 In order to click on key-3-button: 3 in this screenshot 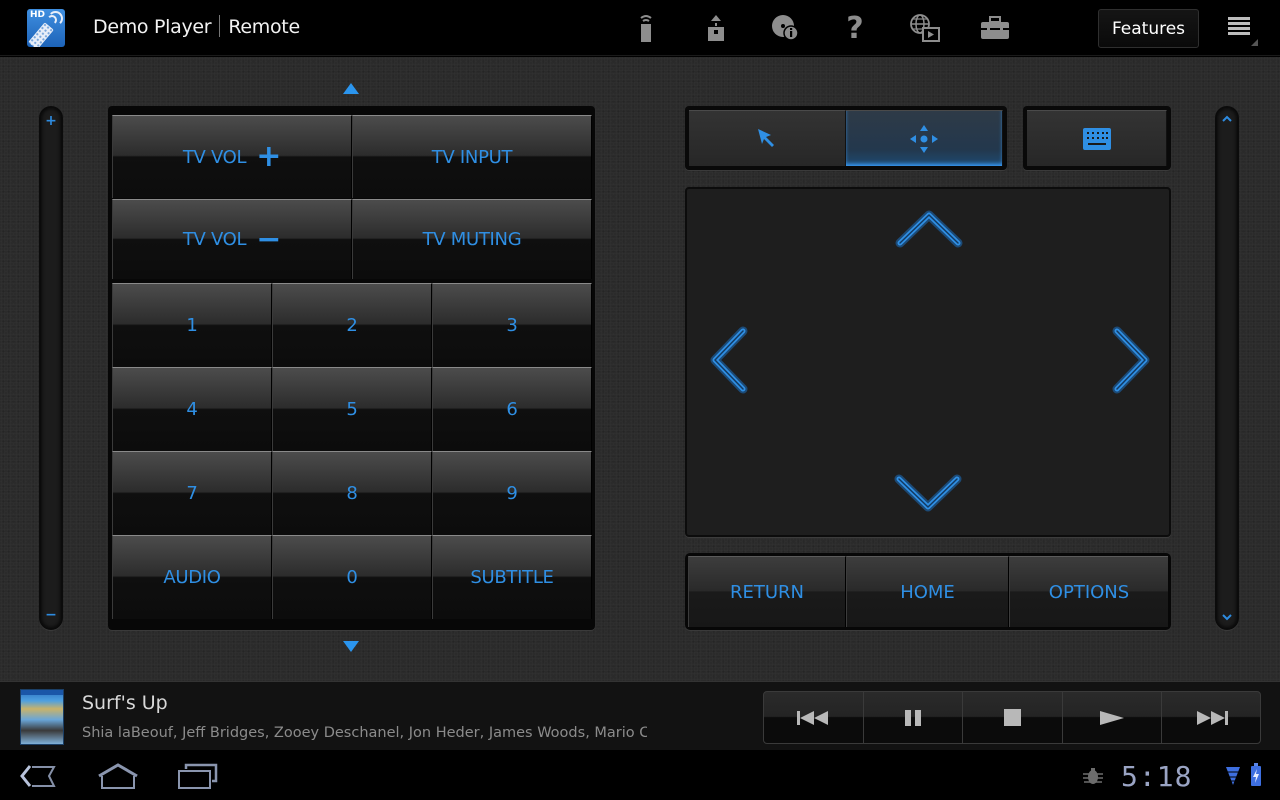, I will do `click(512, 325)`.